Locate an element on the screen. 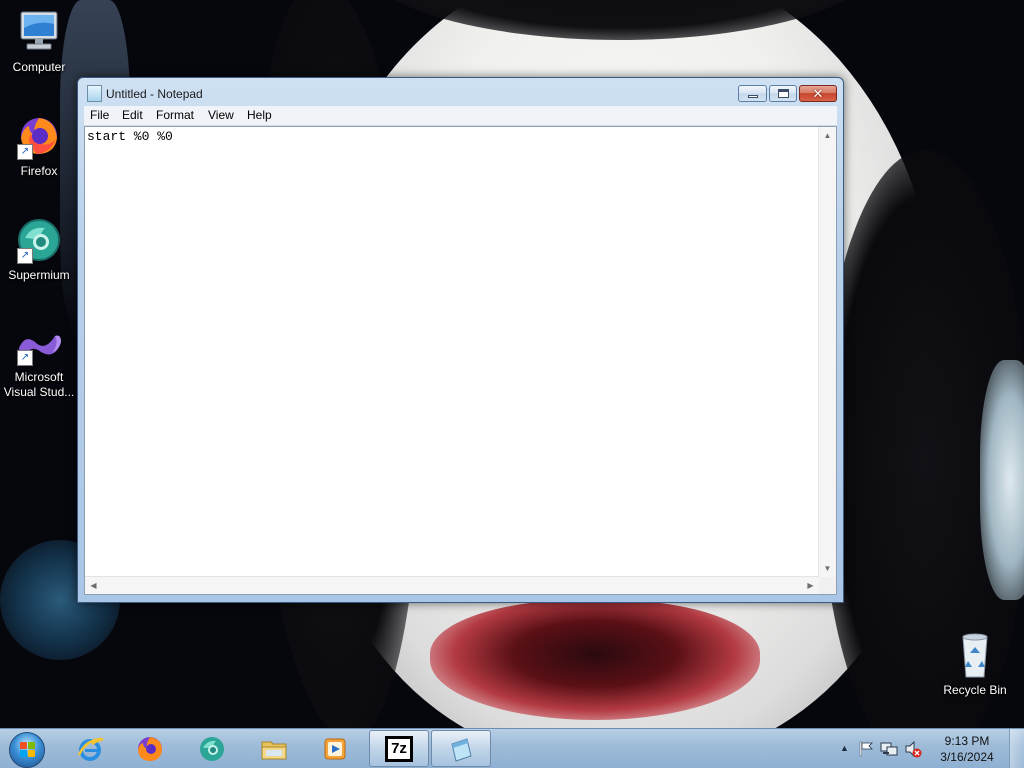  network-icon is located at coordinates (889, 749).